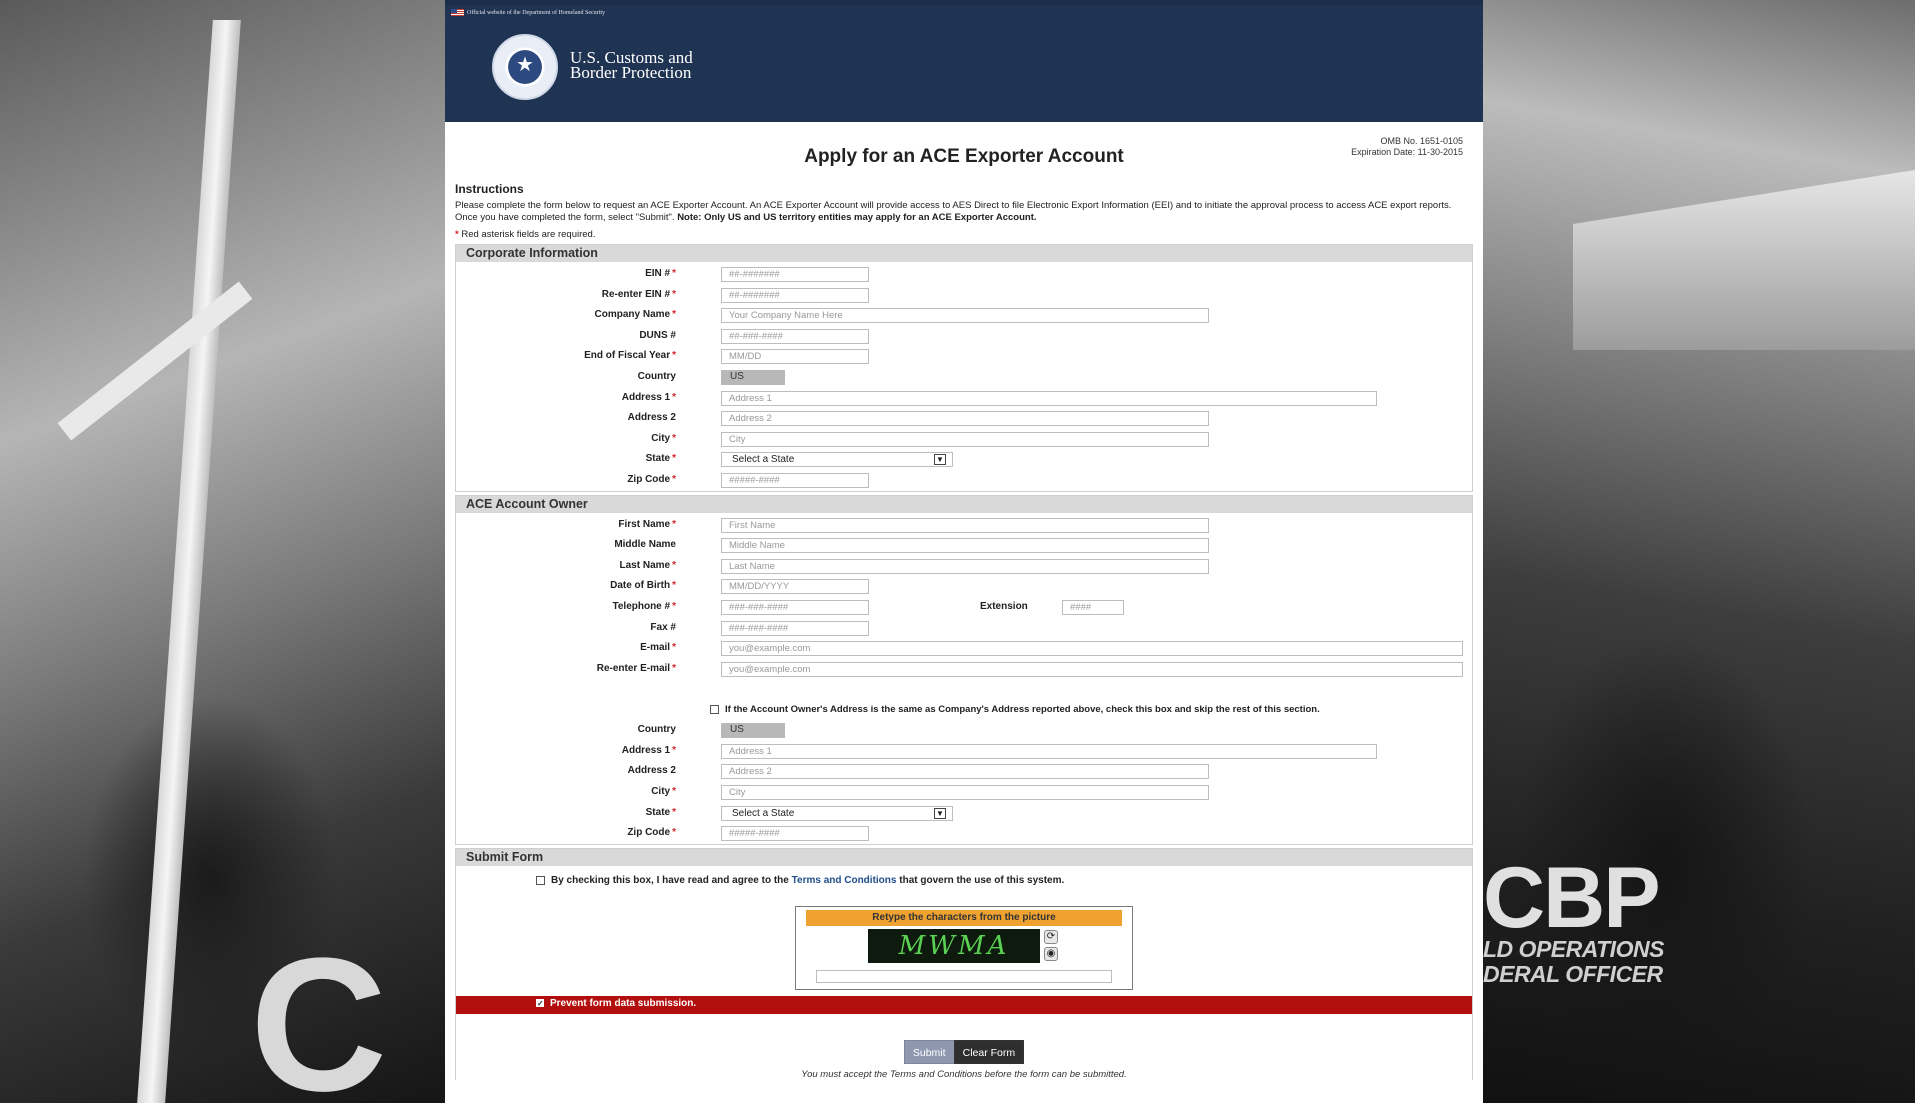 The width and height of the screenshot is (1915, 1103). Describe the element at coordinates (795, 357) in the screenshot. I see `fiscal-year-input: MM/DD` at that location.